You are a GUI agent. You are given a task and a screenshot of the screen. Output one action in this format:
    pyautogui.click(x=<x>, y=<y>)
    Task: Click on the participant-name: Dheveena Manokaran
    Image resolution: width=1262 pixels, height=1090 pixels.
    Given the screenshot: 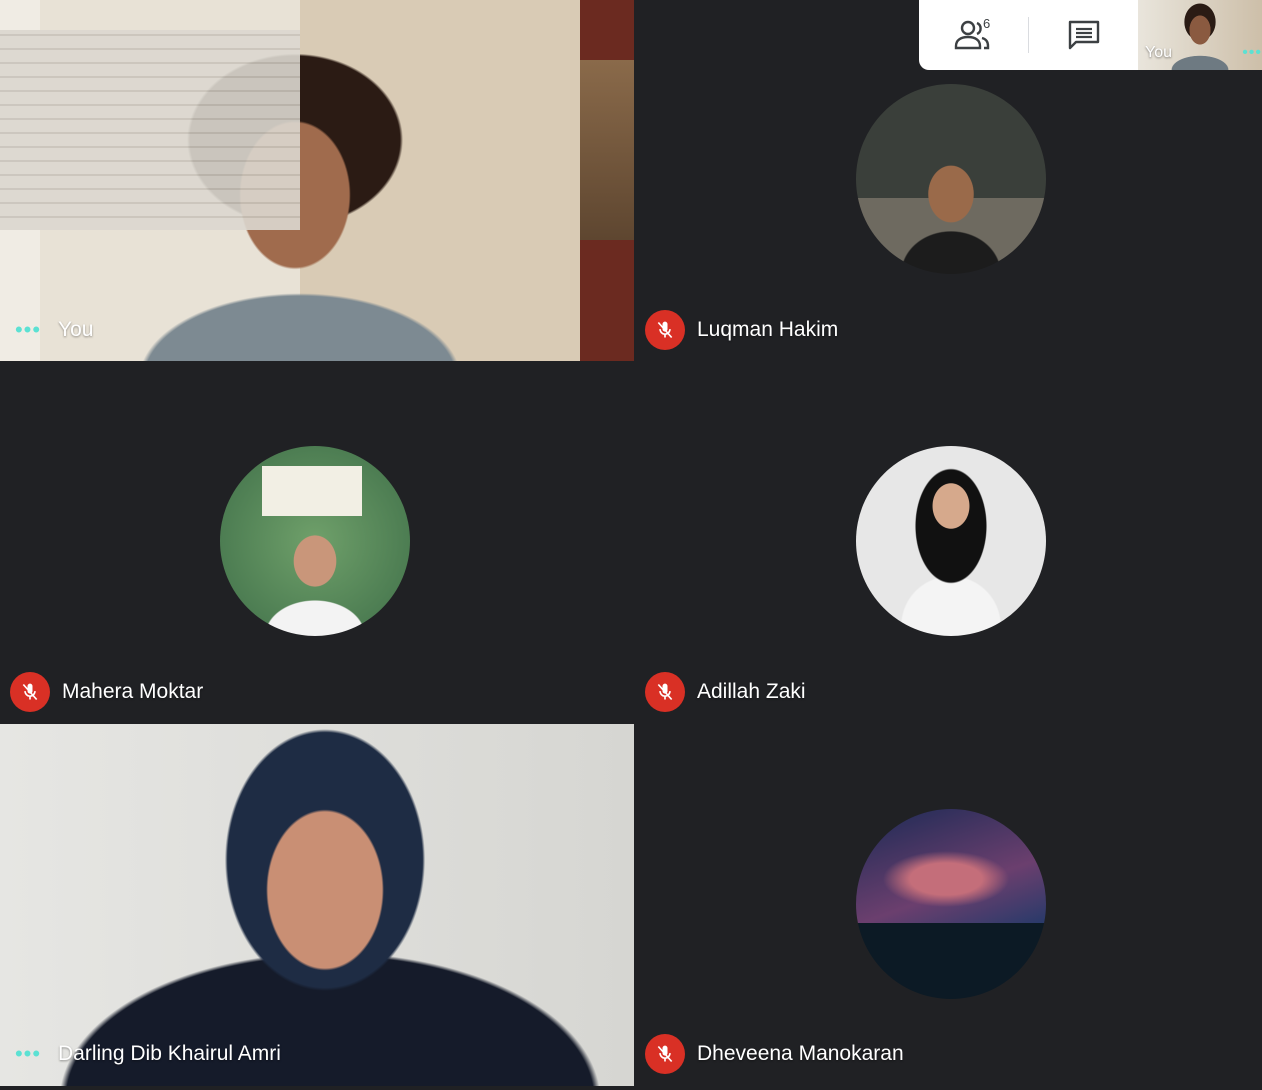 What is the action you would take?
    pyautogui.click(x=800, y=1053)
    